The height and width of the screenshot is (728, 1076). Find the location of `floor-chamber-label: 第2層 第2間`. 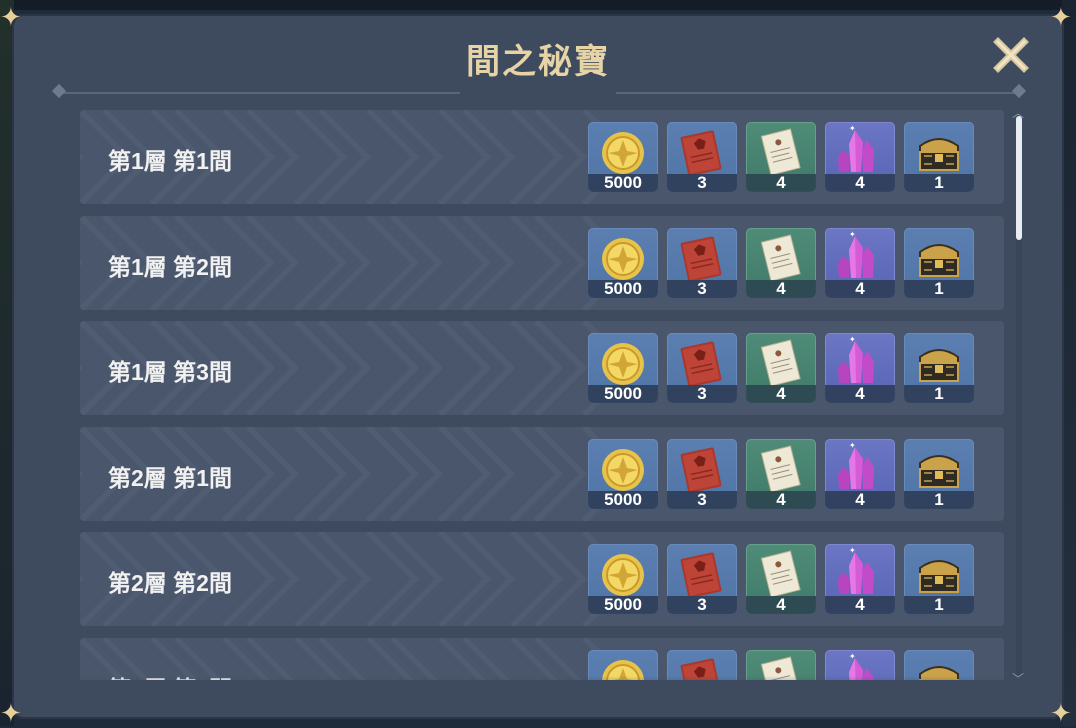

floor-chamber-label: 第2層 第2間 is located at coordinates (170, 583).